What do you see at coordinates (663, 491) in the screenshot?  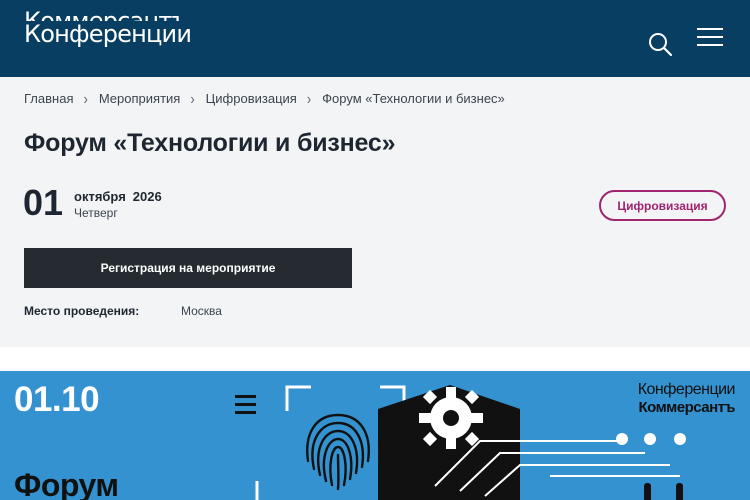 I see `bars-icon` at bounding box center [663, 491].